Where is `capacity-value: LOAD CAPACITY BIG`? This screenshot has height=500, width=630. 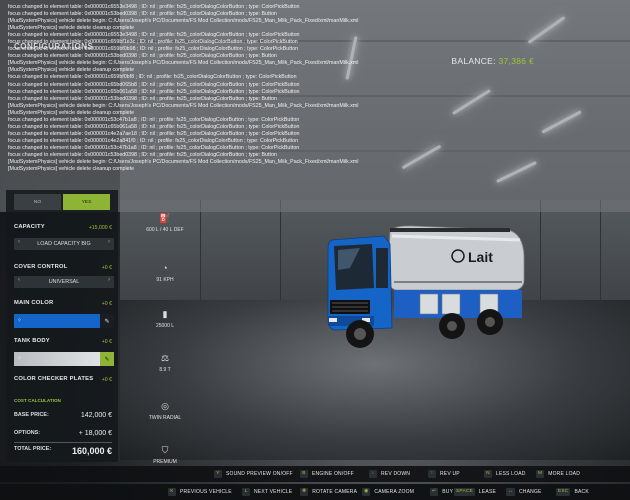
capacity-value: LOAD CAPACITY BIG is located at coordinates (64, 244).